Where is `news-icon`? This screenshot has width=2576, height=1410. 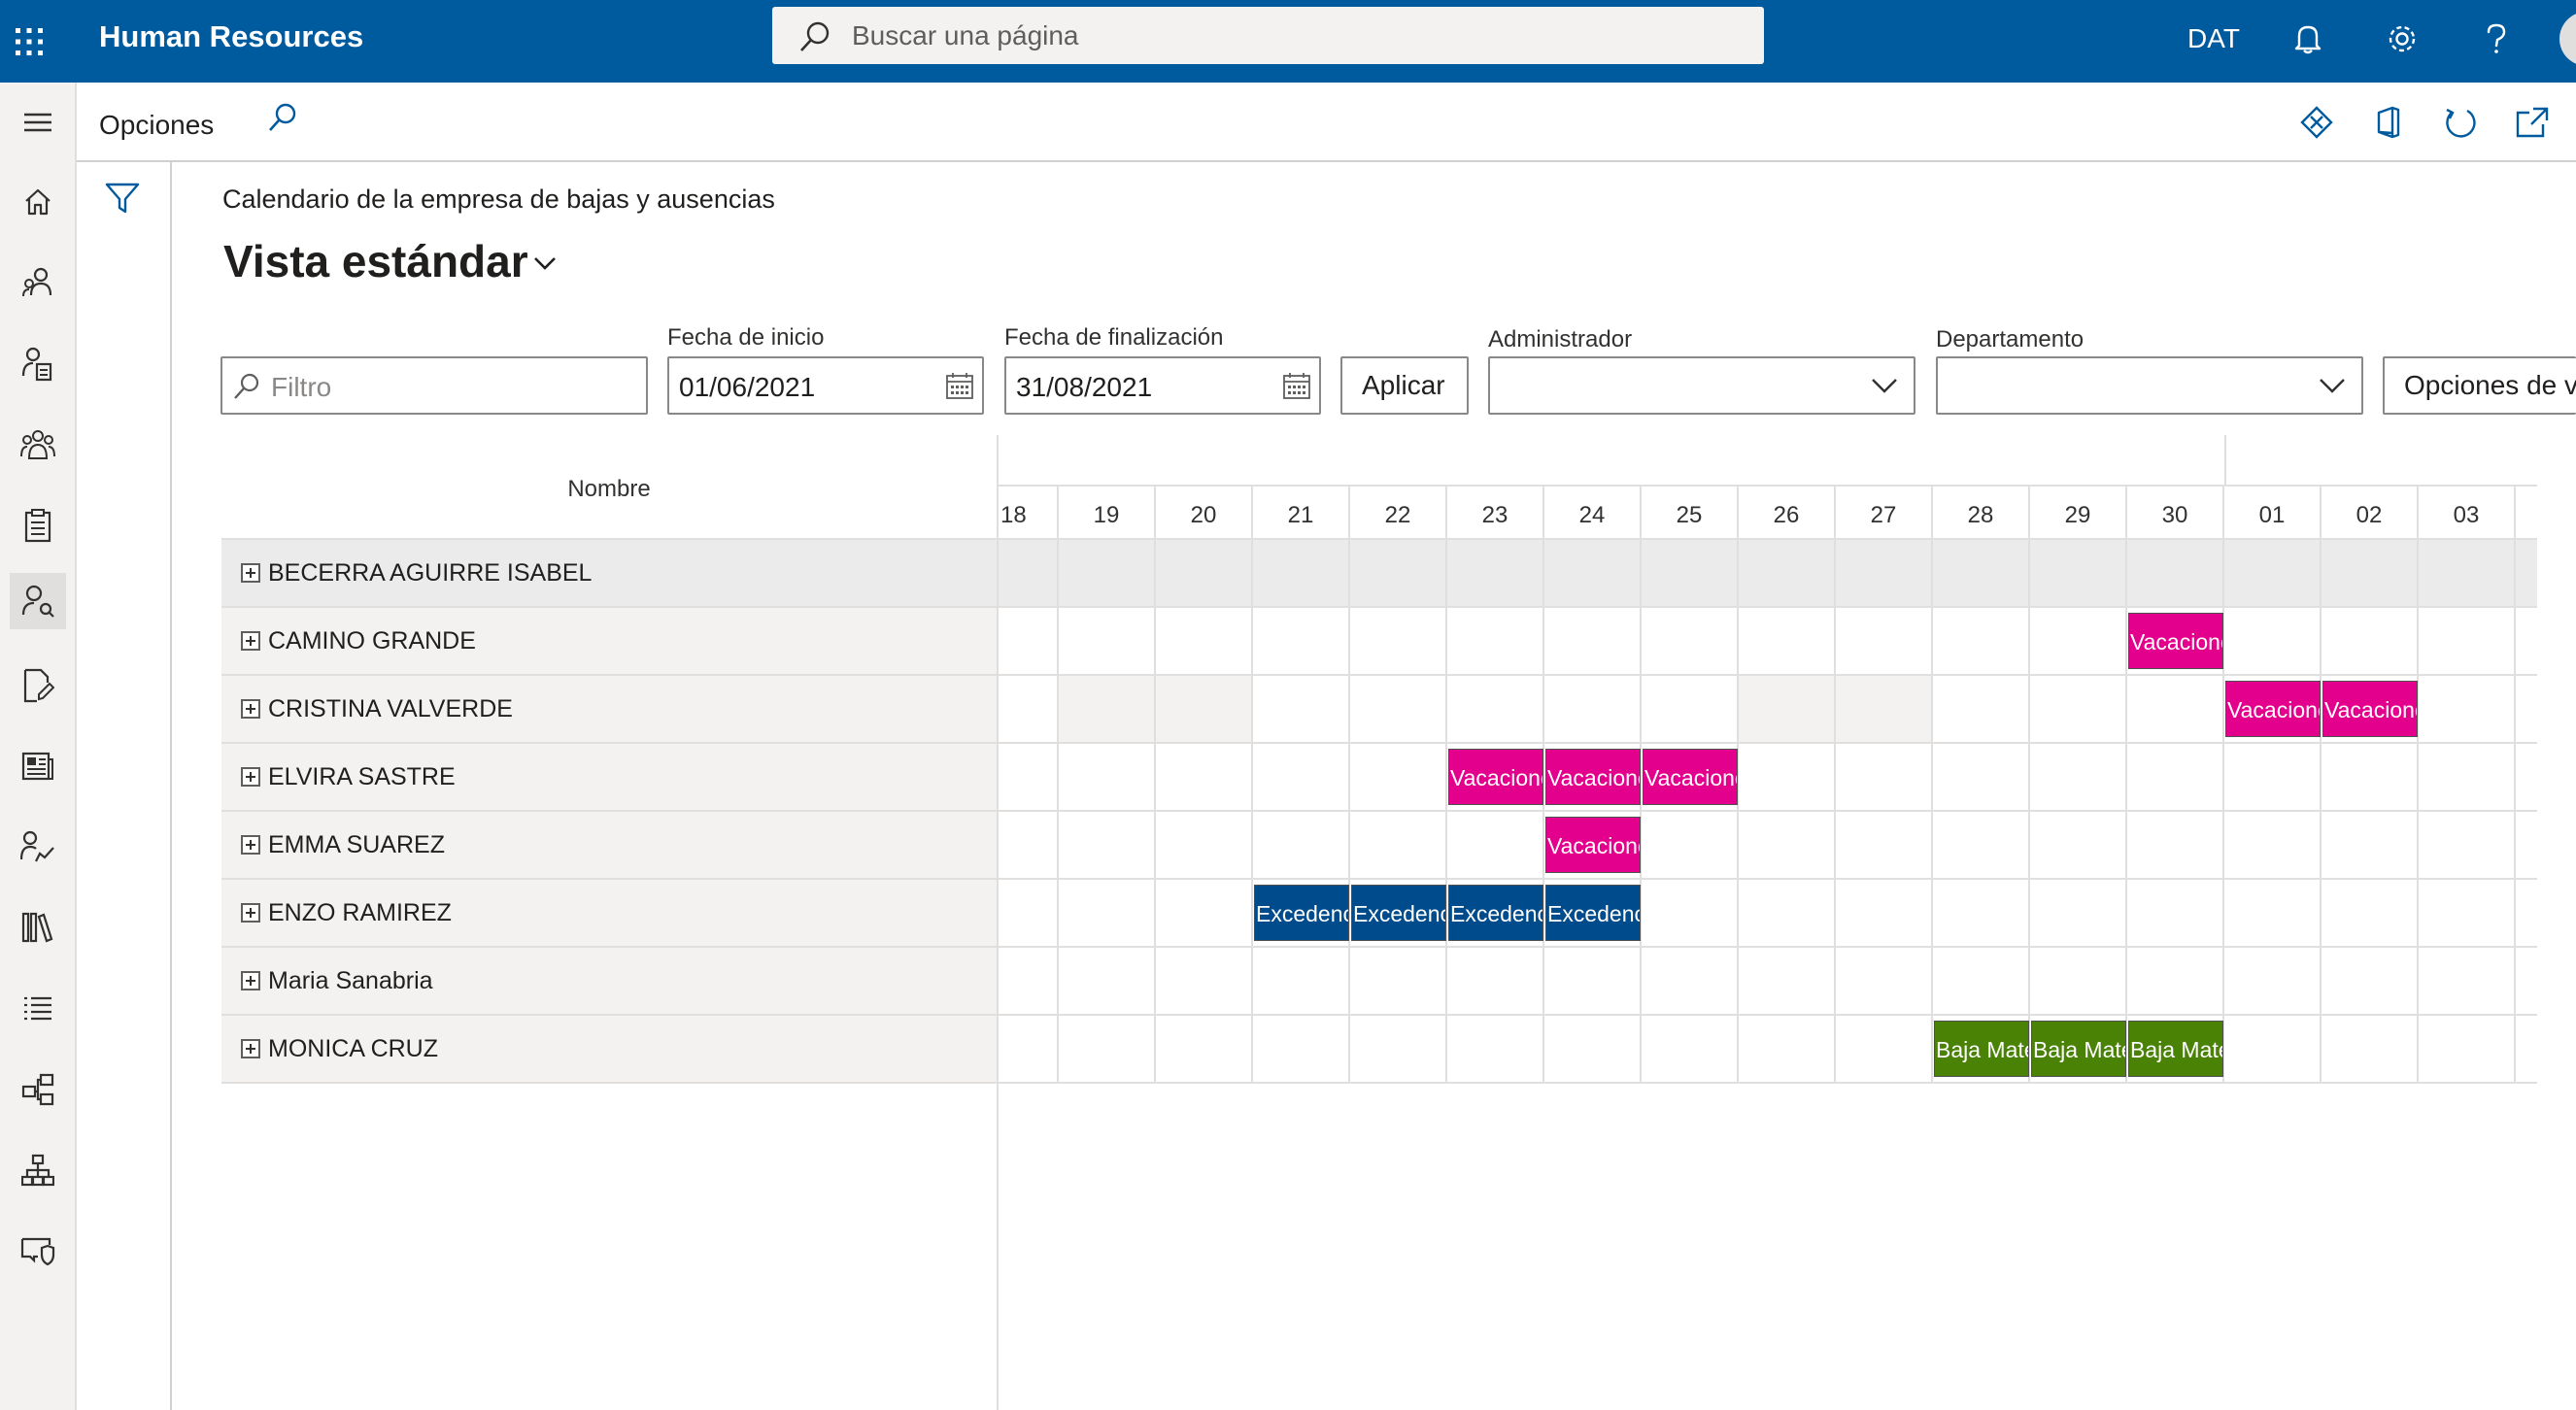 news-icon is located at coordinates (38, 766).